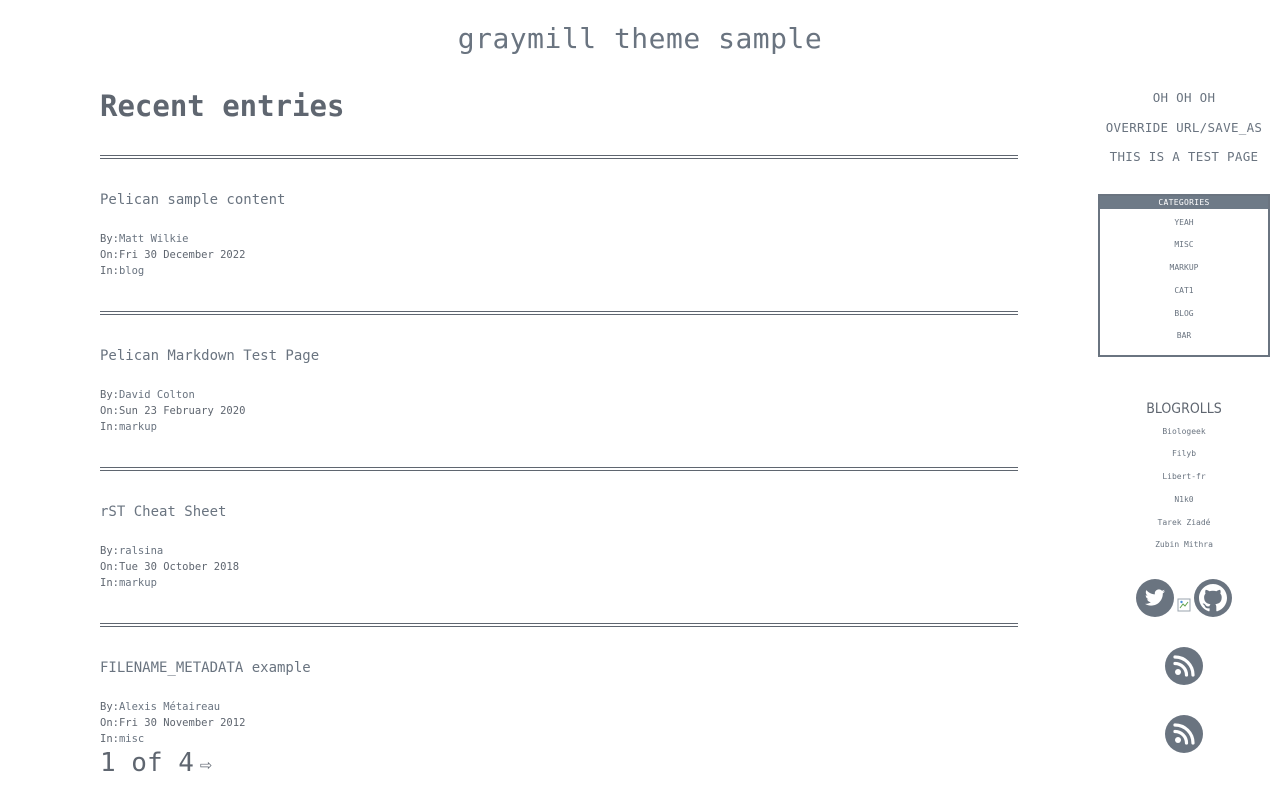 Image resolution: width=1280 pixels, height=800 pixels. Describe the element at coordinates (209, 356) in the screenshot. I see `article-title-link: Pelican Markdown Test Page` at that location.